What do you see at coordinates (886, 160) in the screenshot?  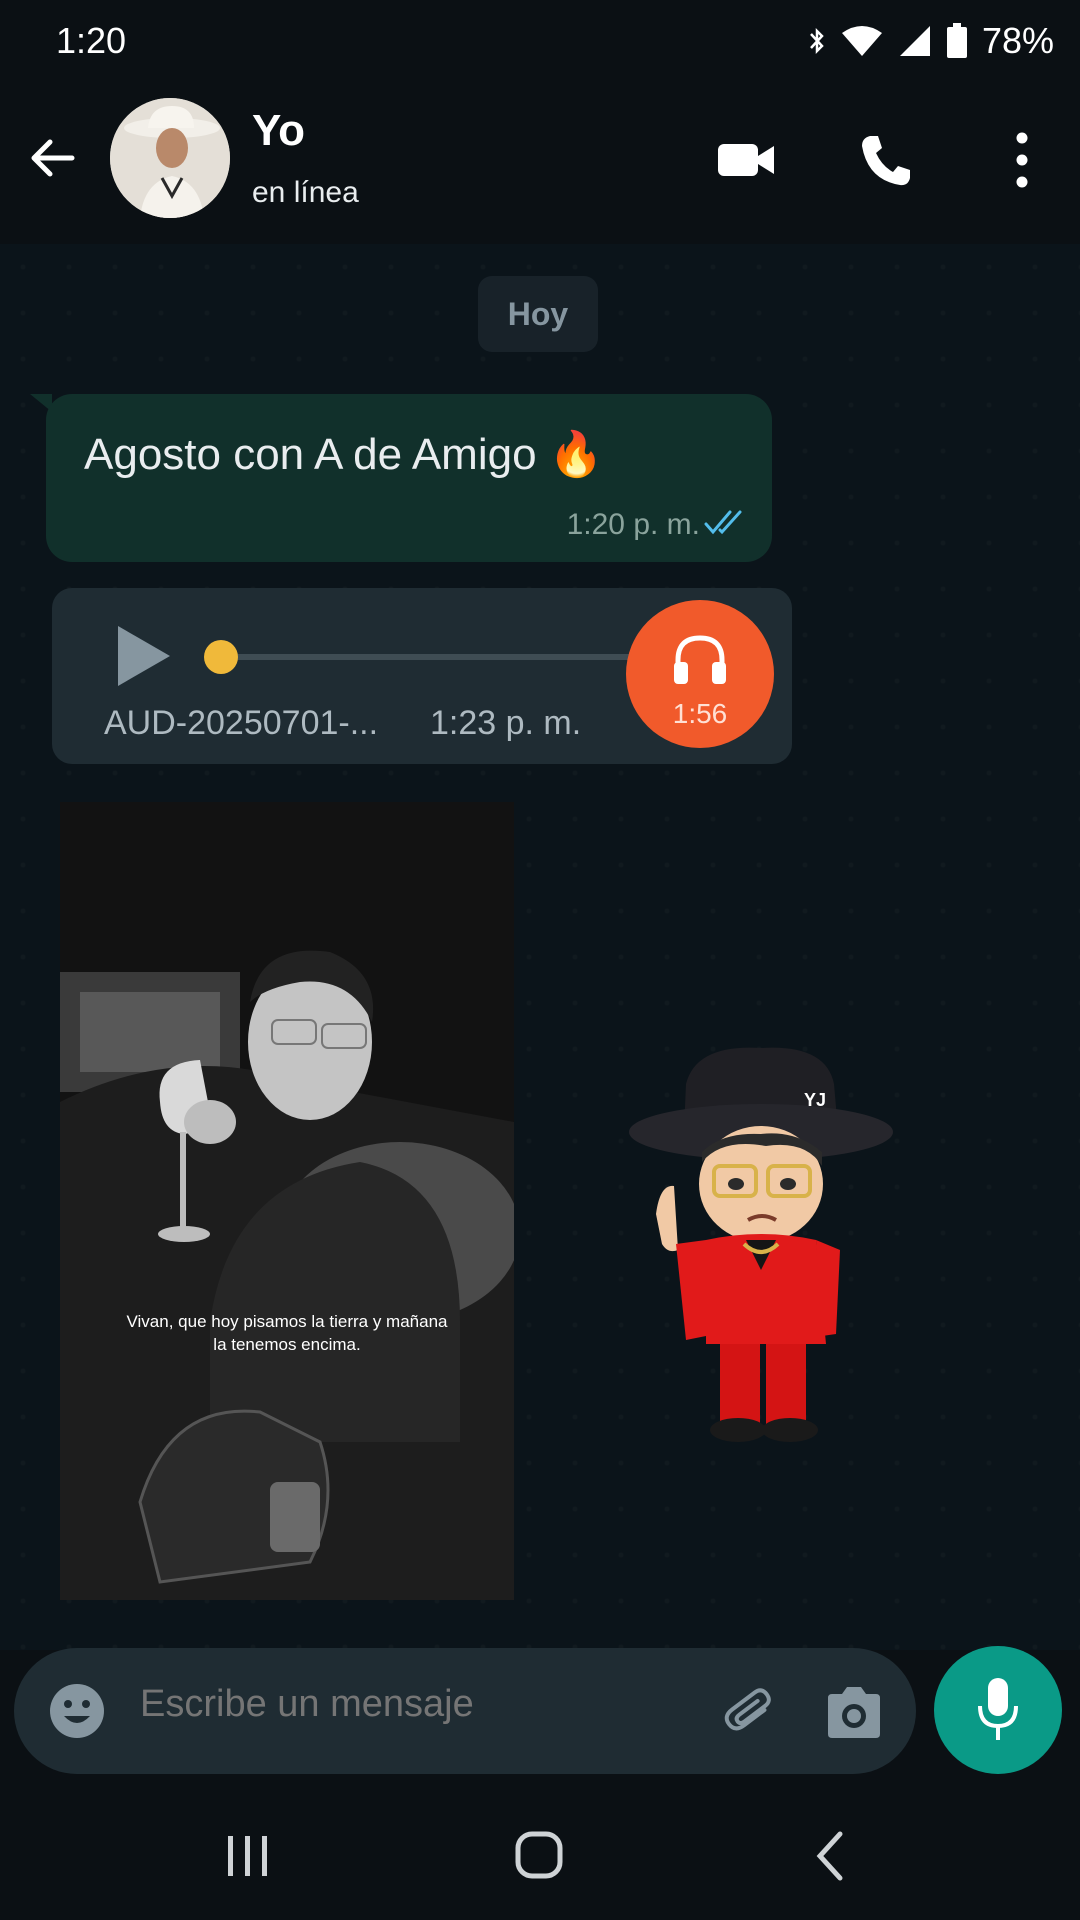 I see `phone-icon` at bounding box center [886, 160].